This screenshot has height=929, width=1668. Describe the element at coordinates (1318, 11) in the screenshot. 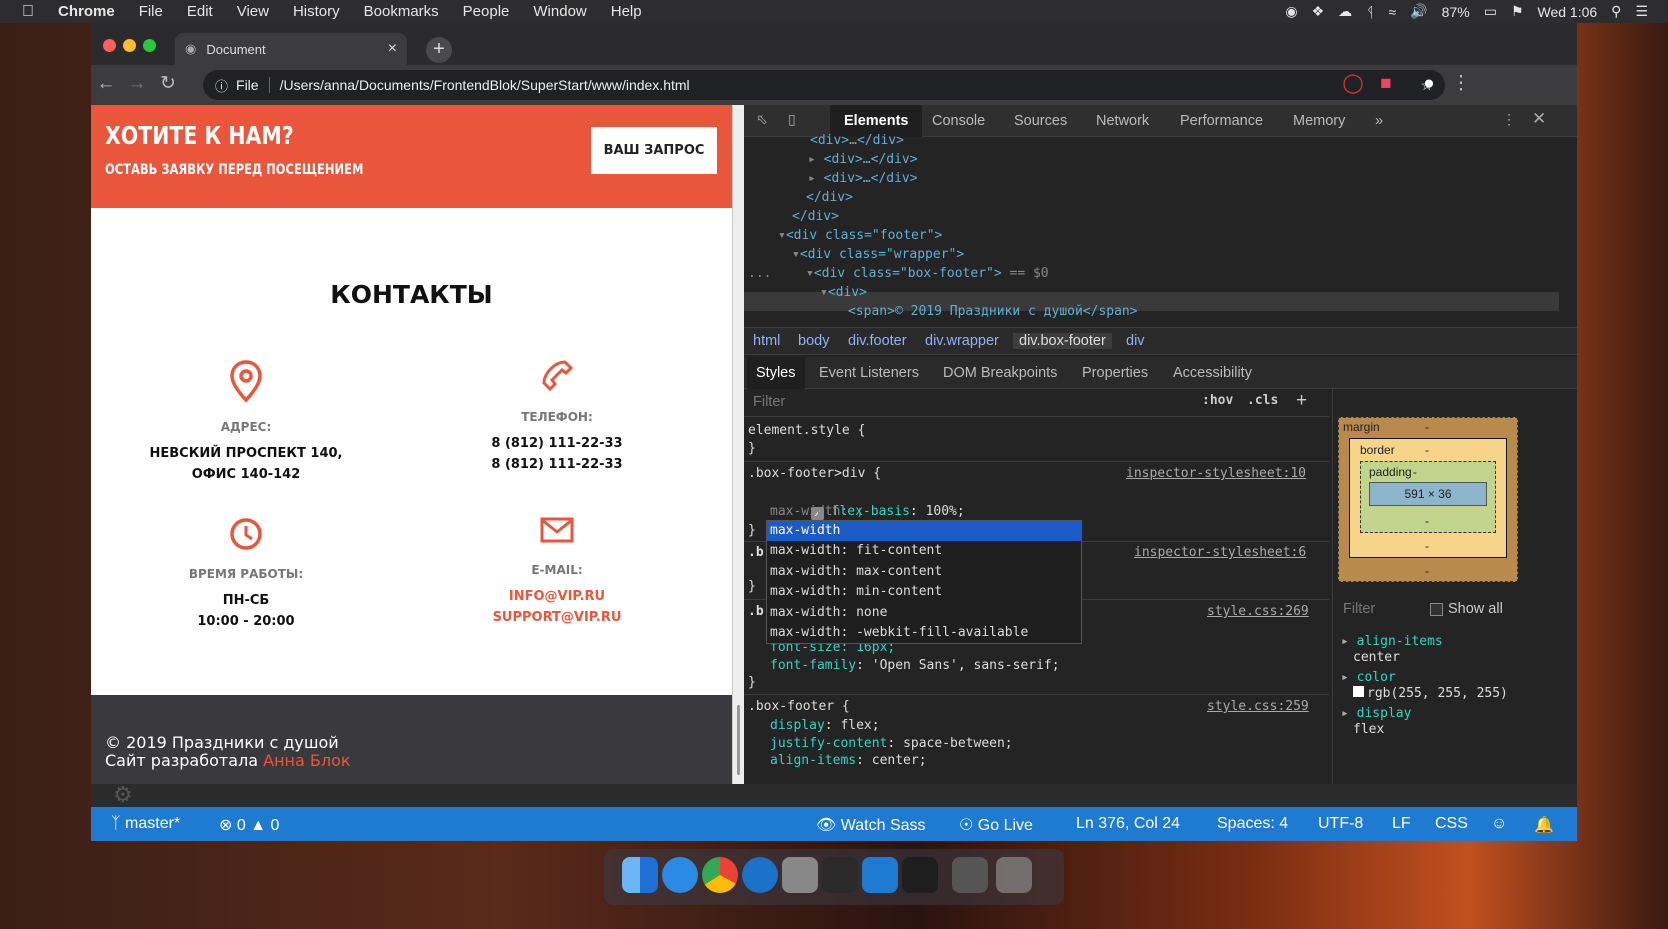

I see `dropbox-icon: ❖` at that location.